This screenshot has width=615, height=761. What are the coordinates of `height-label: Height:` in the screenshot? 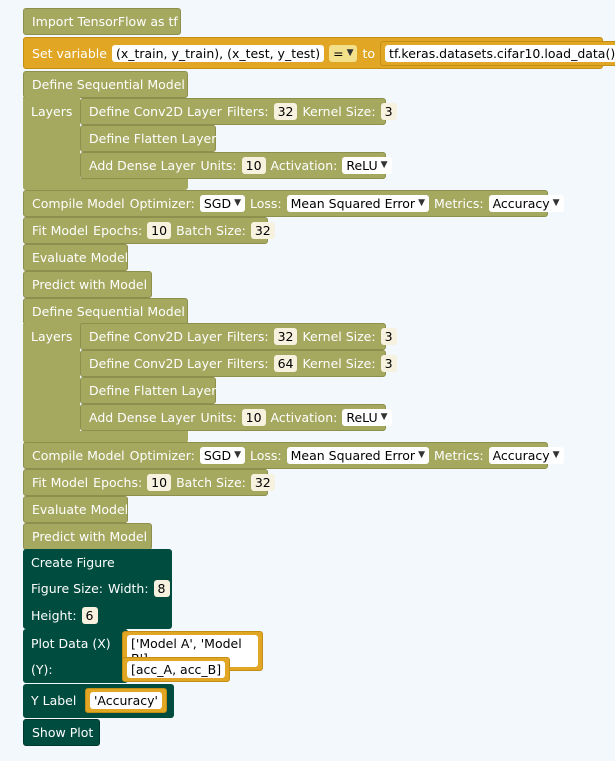 It's located at (54, 615).